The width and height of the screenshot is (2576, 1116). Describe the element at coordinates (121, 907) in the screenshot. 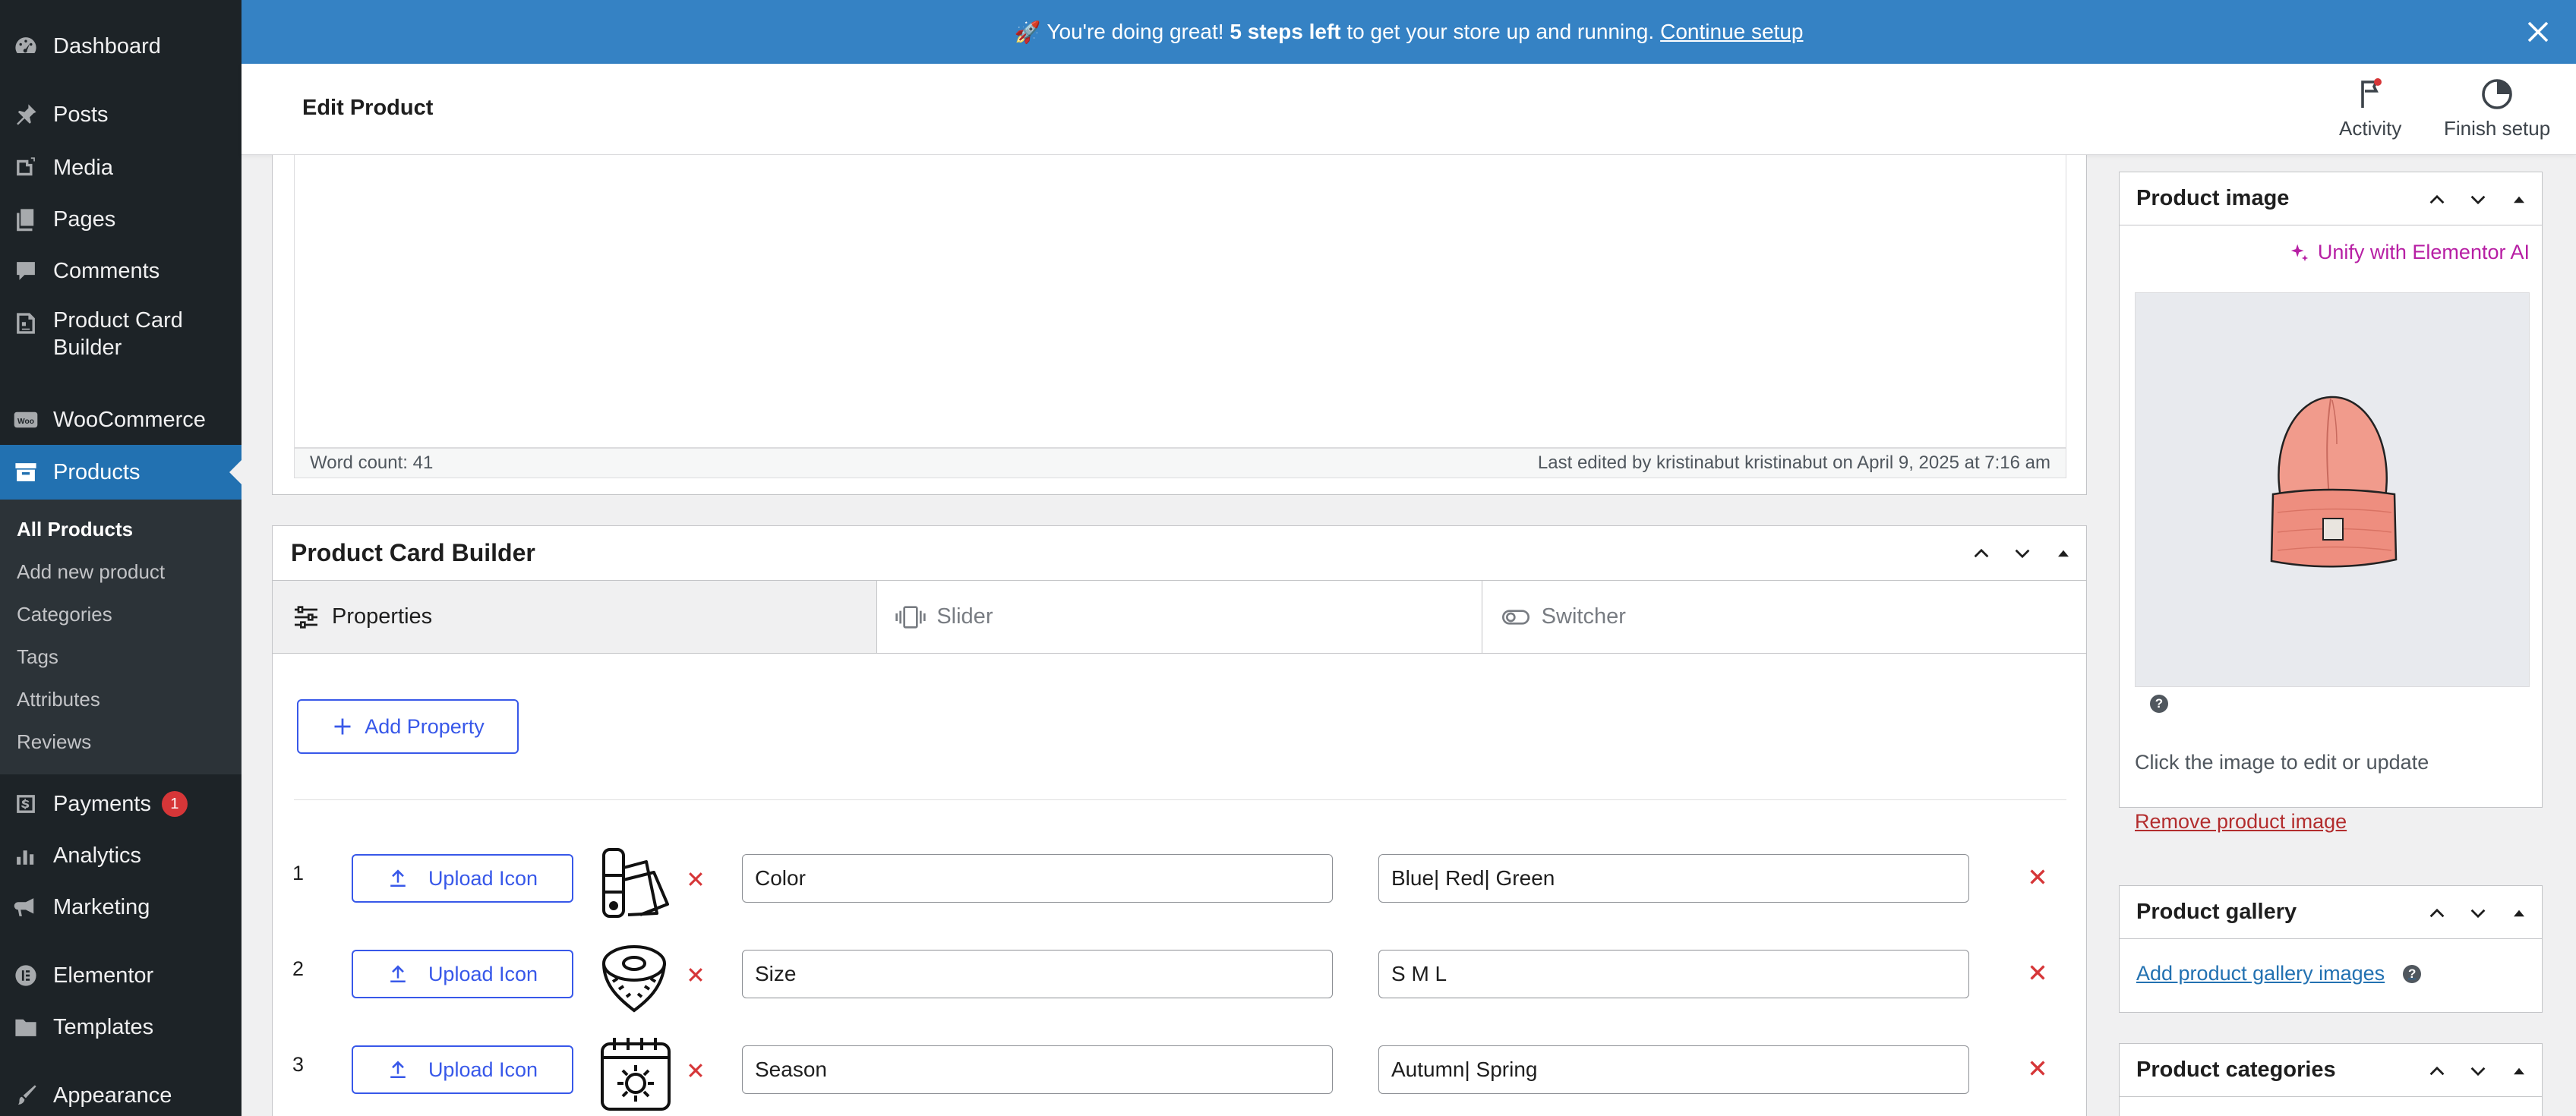

I see `menu-marketing: Marketing` at that location.